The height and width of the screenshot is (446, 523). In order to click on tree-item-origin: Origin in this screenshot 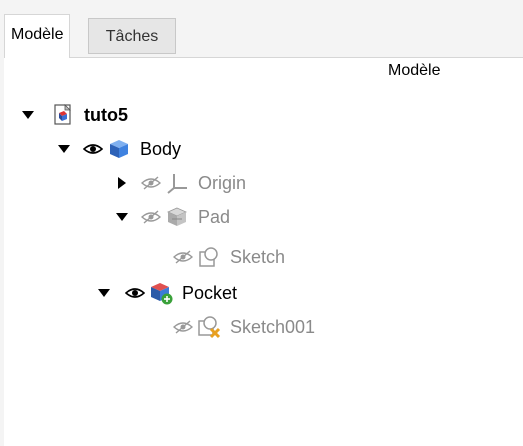, I will do `click(179, 183)`.